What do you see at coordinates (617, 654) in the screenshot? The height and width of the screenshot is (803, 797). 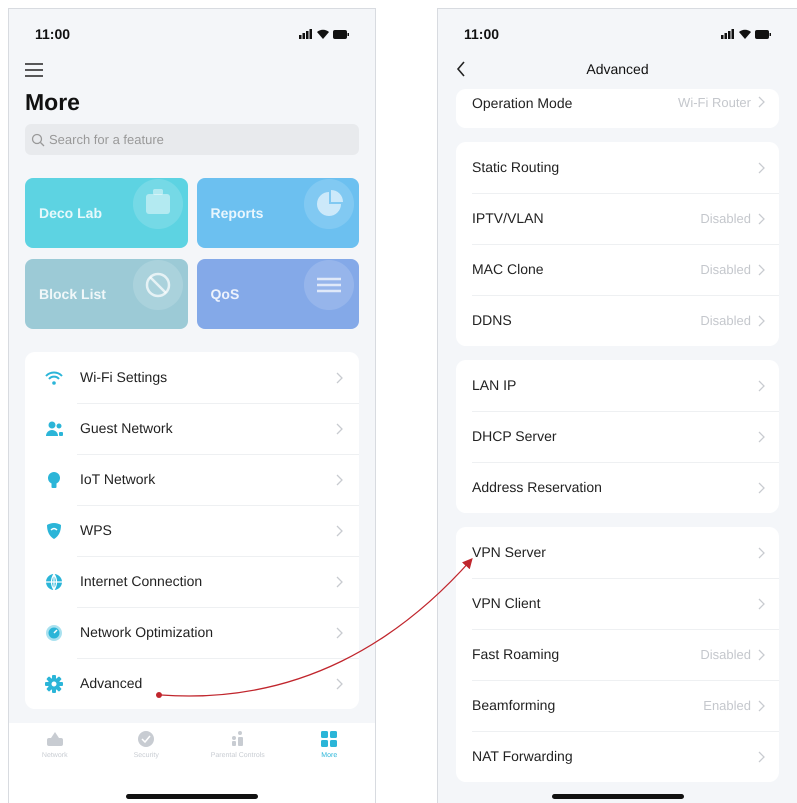 I see `settings-row: Fast Roaming Disabled` at bounding box center [617, 654].